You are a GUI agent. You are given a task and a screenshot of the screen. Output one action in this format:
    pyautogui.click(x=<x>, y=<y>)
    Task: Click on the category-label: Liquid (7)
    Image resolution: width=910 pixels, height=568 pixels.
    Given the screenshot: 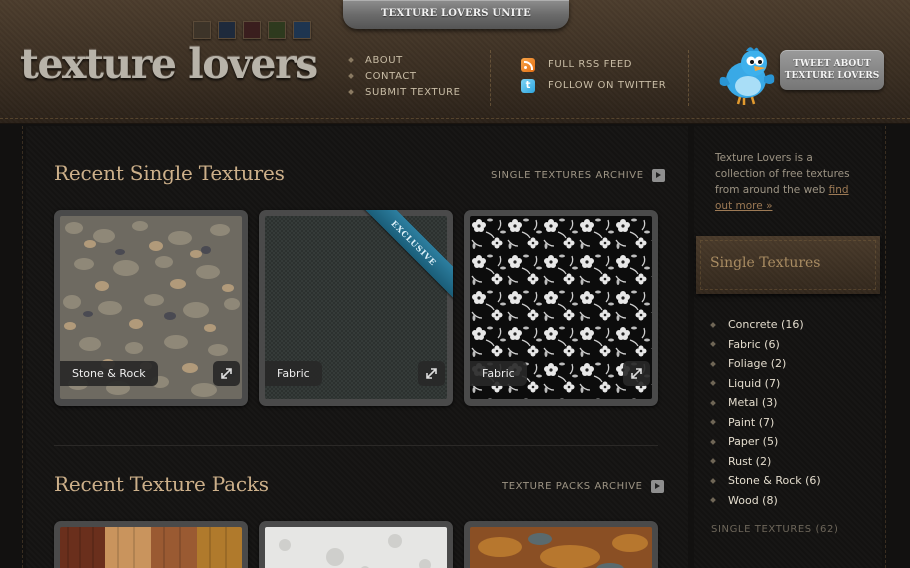 What is the action you would take?
    pyautogui.click(x=754, y=383)
    